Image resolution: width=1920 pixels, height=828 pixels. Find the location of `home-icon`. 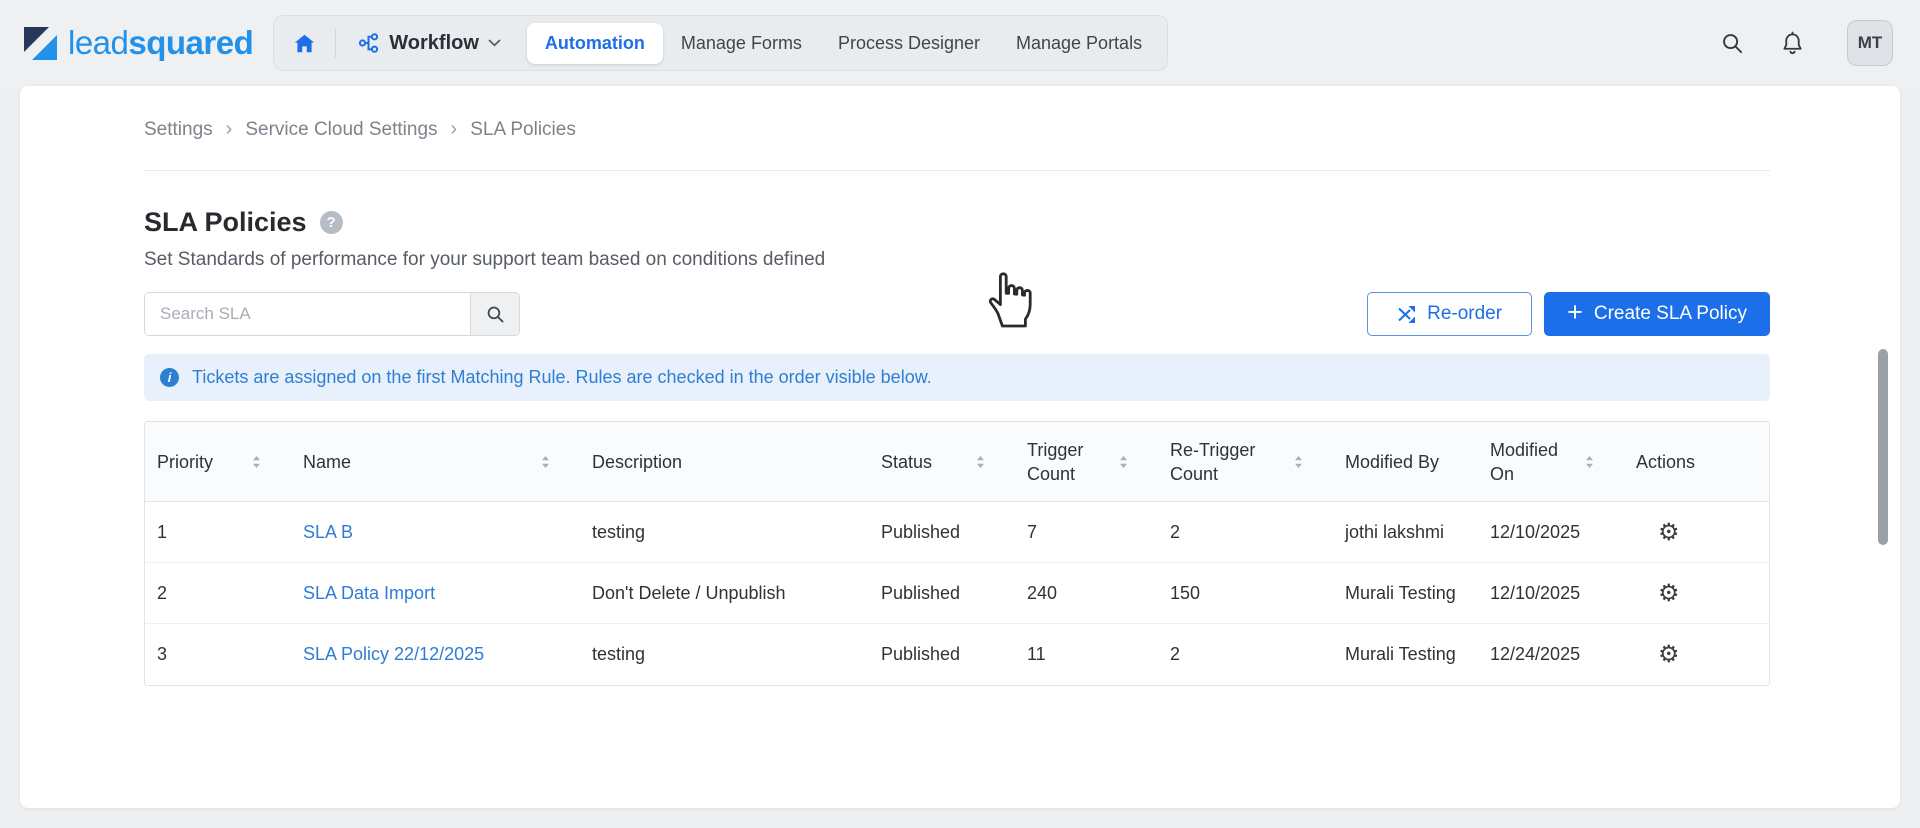

home-icon is located at coordinates (304, 43).